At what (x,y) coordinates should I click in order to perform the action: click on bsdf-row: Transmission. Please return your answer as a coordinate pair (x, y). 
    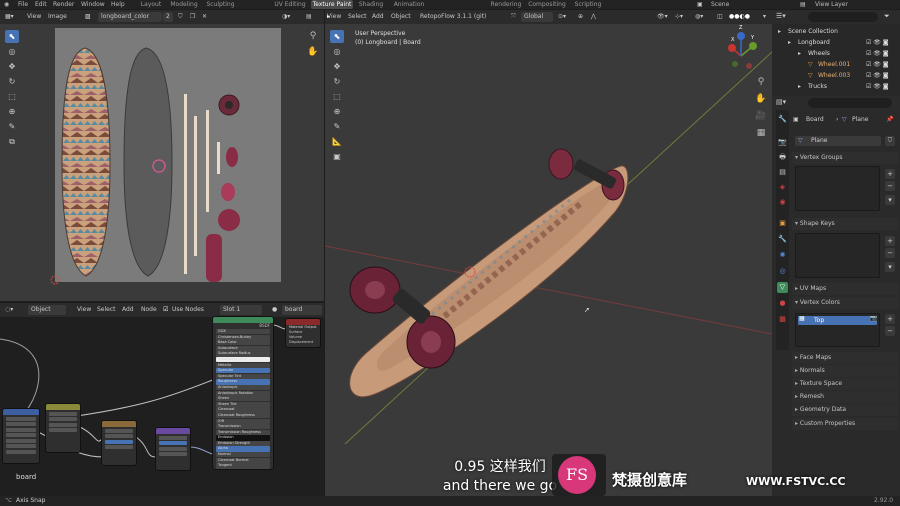
    Looking at the image, I should click on (243, 427).